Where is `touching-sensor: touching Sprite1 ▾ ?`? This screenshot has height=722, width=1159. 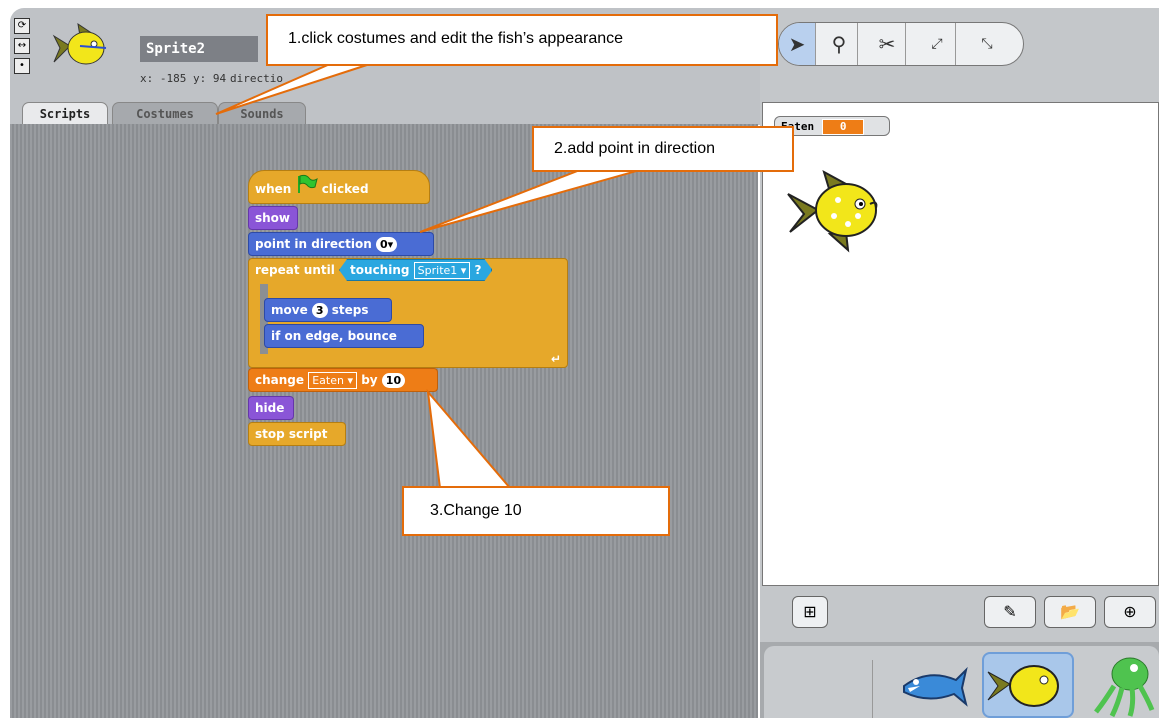
touching-sensor: touching Sprite1 ▾ ? is located at coordinates (415, 270).